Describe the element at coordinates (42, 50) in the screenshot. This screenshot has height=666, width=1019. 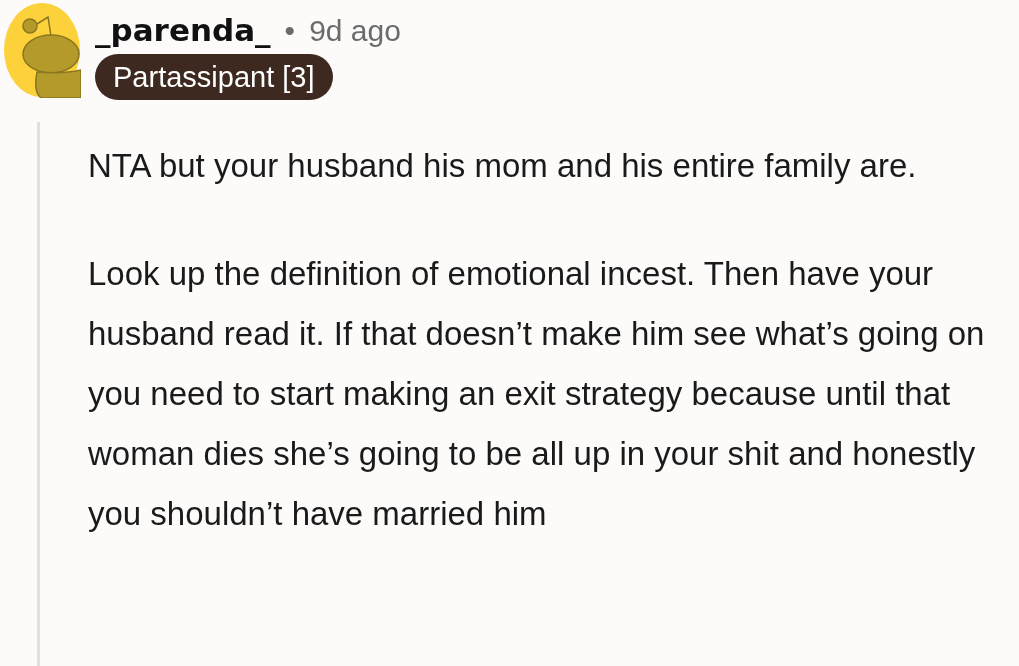
I see `avatar-icon` at that location.